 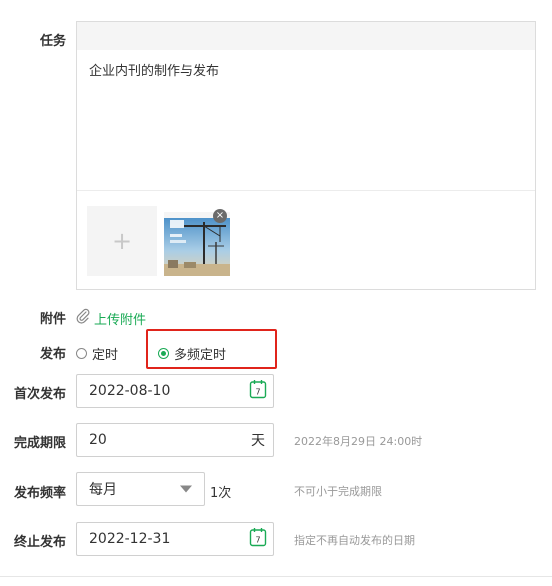 What do you see at coordinates (39, 493) in the screenshot?
I see `frequency-label: 发布频率` at bounding box center [39, 493].